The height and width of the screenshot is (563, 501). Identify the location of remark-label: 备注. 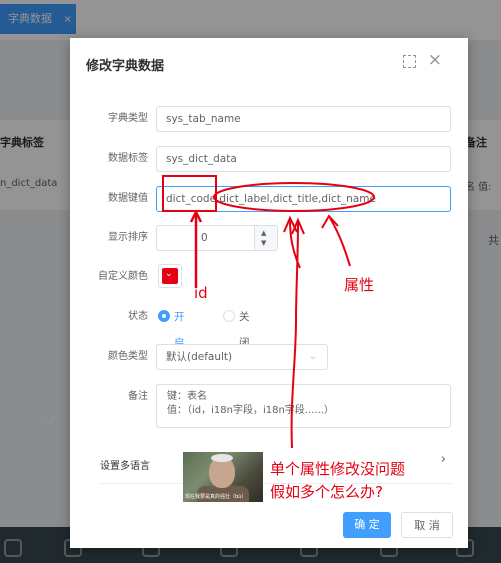
(138, 396).